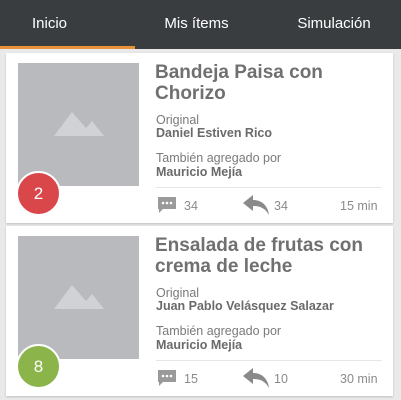 The height and width of the screenshot is (400, 401). I want to click on time-ago: 30 min, so click(359, 379).